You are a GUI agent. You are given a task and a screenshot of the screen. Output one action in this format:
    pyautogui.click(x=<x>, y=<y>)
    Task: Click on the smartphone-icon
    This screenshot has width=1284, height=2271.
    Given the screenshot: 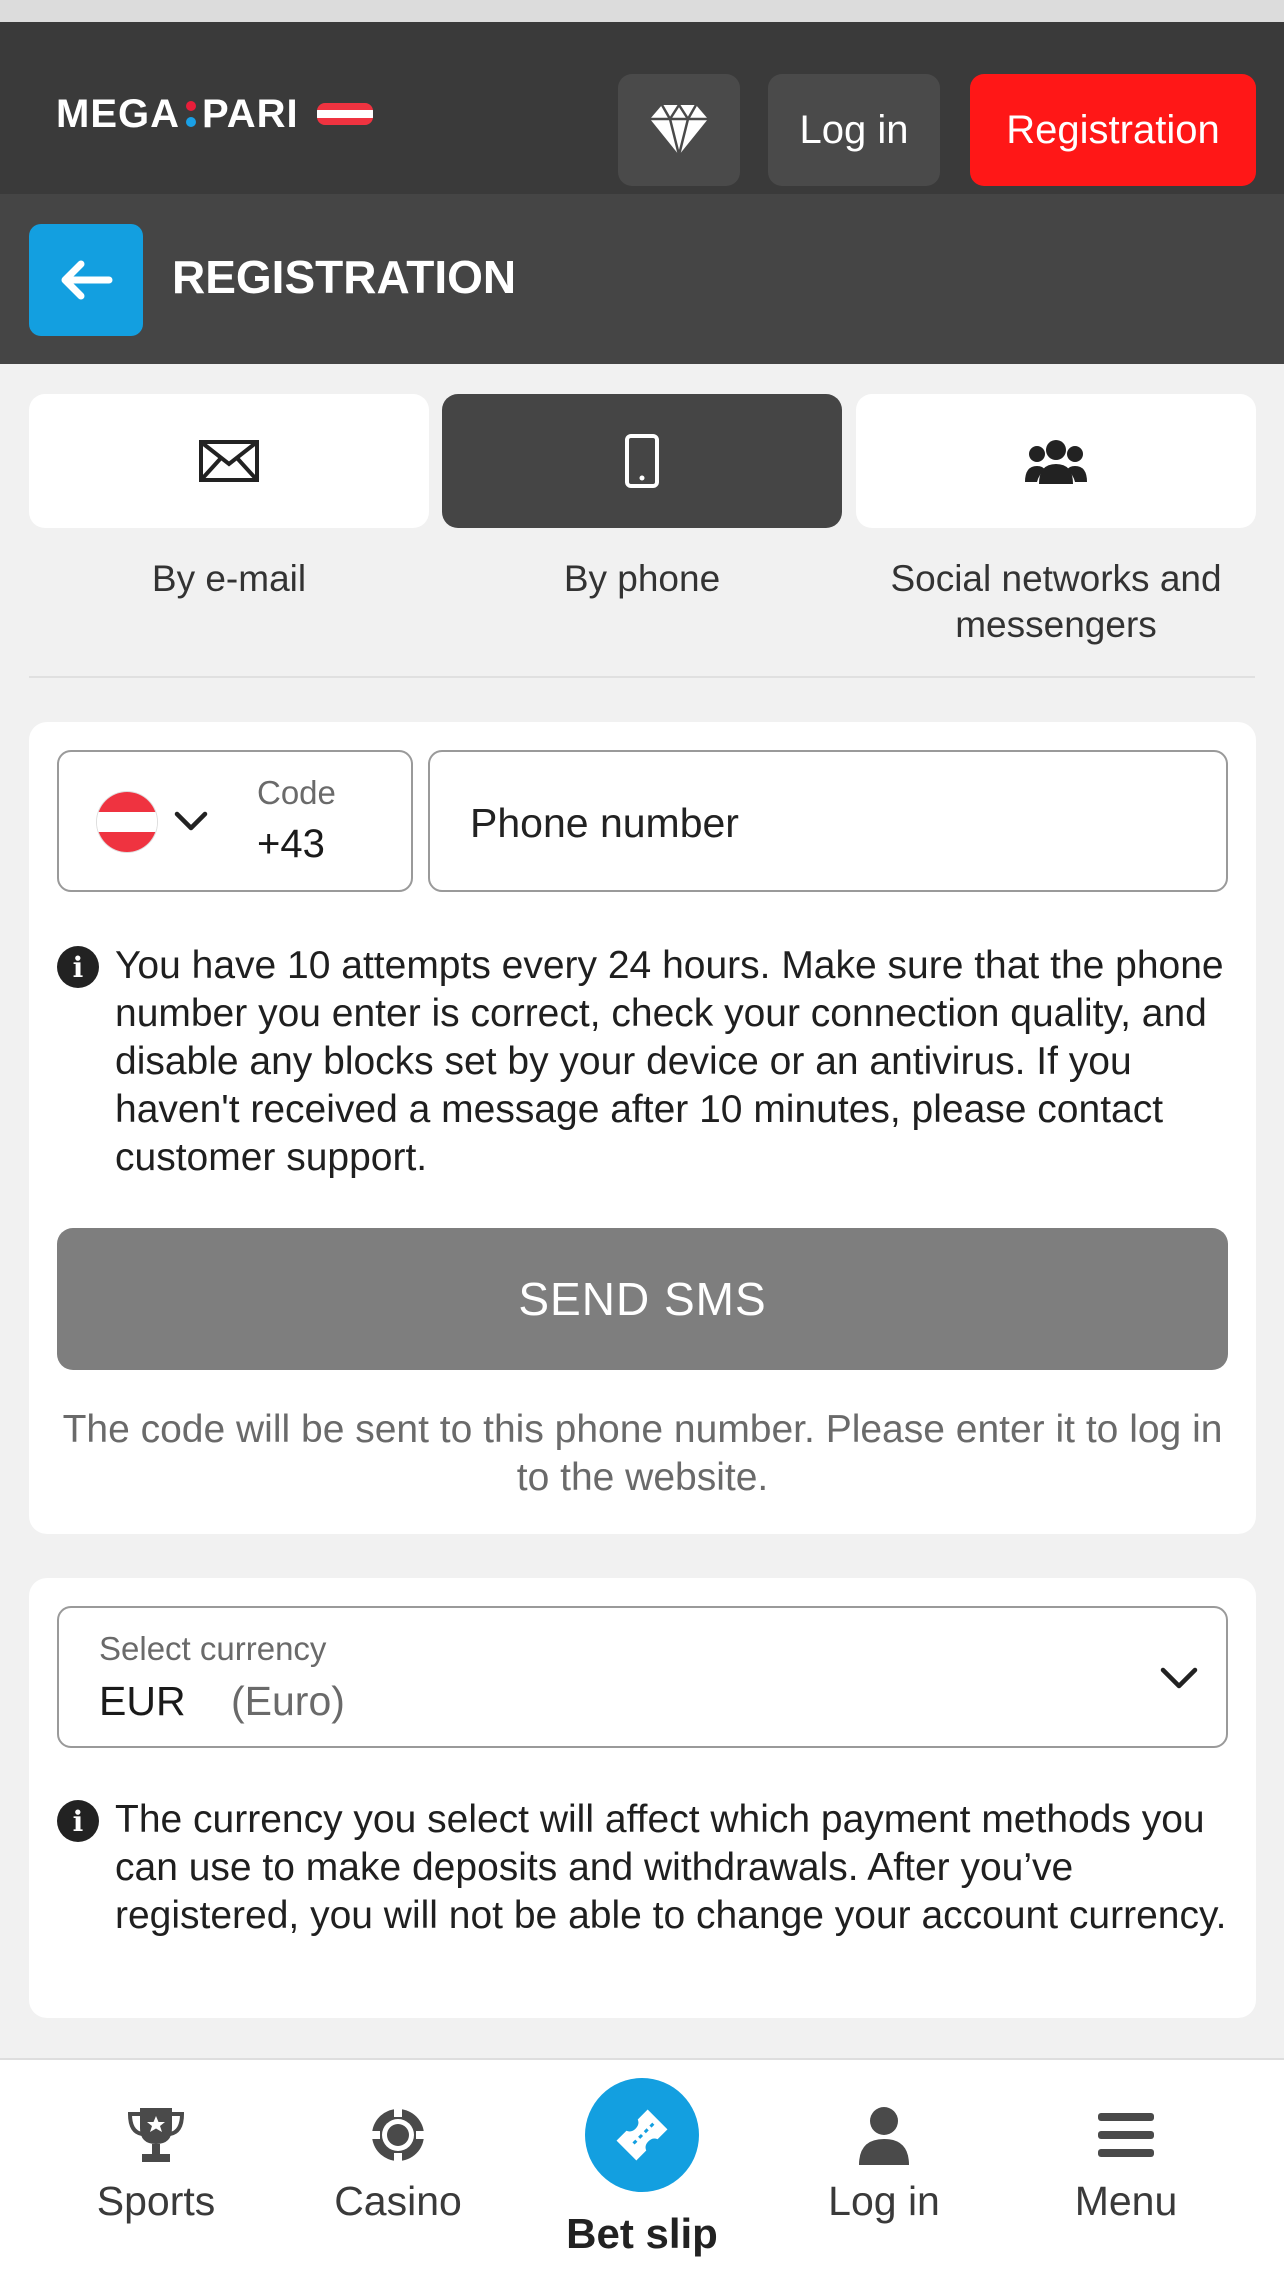 What is the action you would take?
    pyautogui.click(x=642, y=461)
    